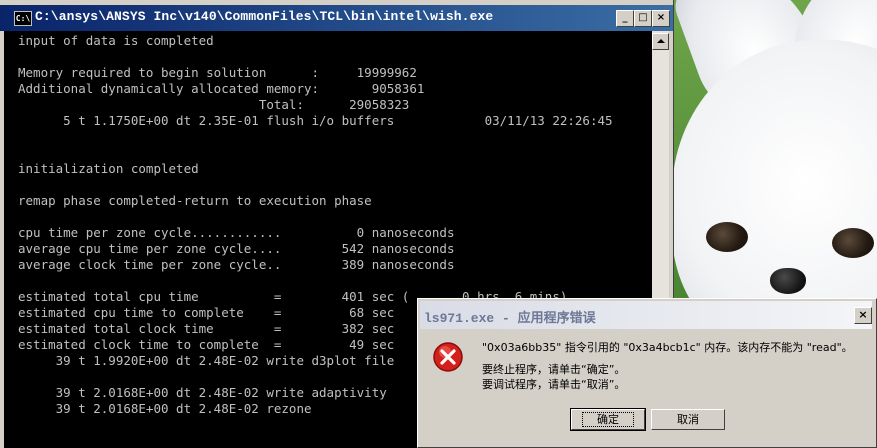 Image resolution: width=877 pixels, height=448 pixels. I want to click on dialog-message-line-3: 要调试程序，请单击“取消”。, so click(554, 384).